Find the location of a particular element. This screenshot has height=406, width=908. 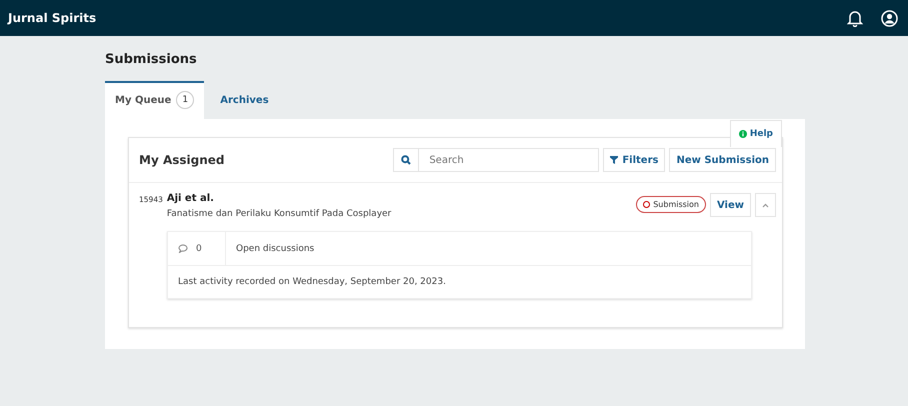

search-field: Search is located at coordinates (509, 160).